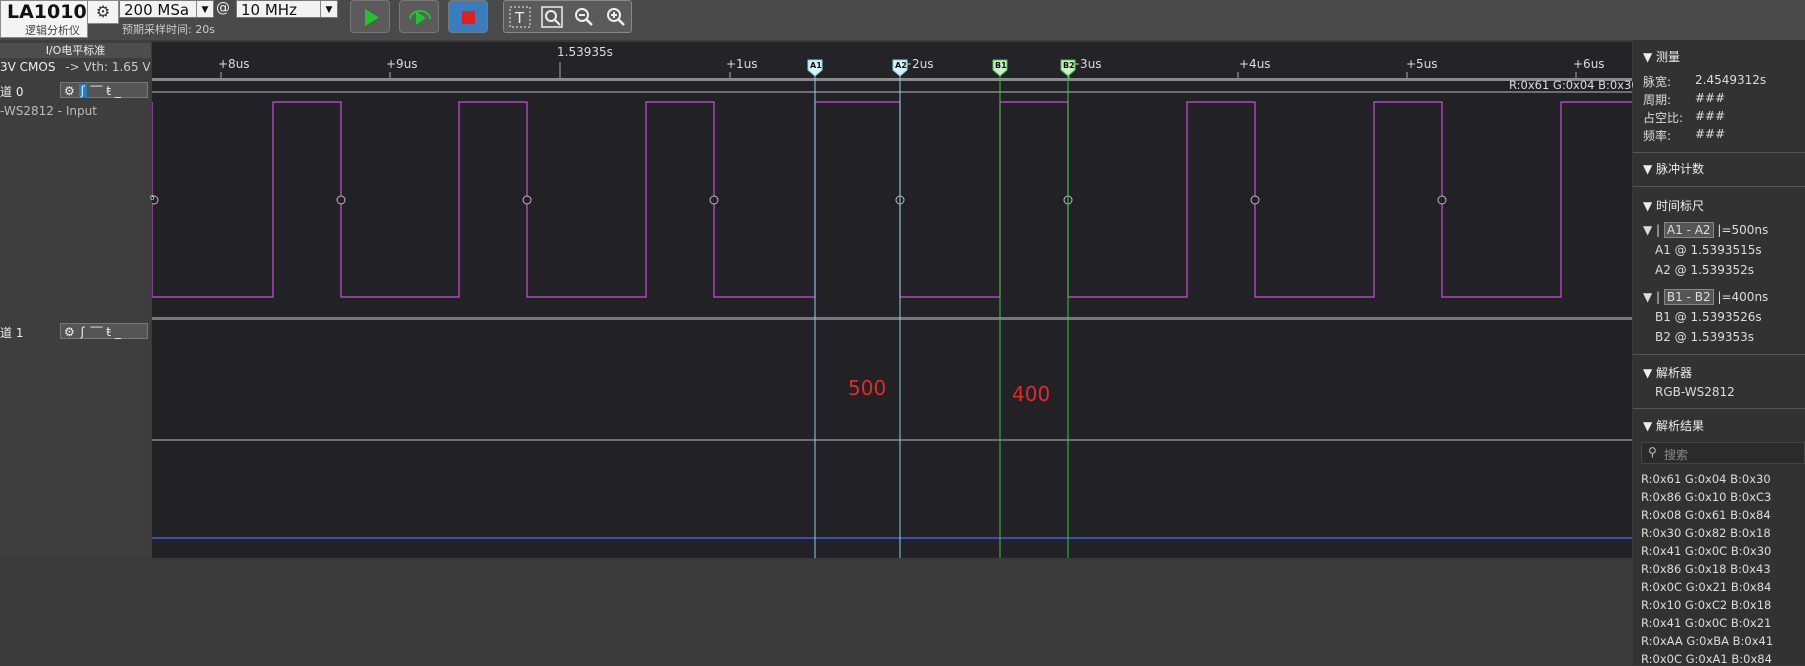 Image resolution: width=1805 pixels, height=666 pixels. Describe the element at coordinates (1652, 452) in the screenshot. I see `search-icon: ⚲` at that location.